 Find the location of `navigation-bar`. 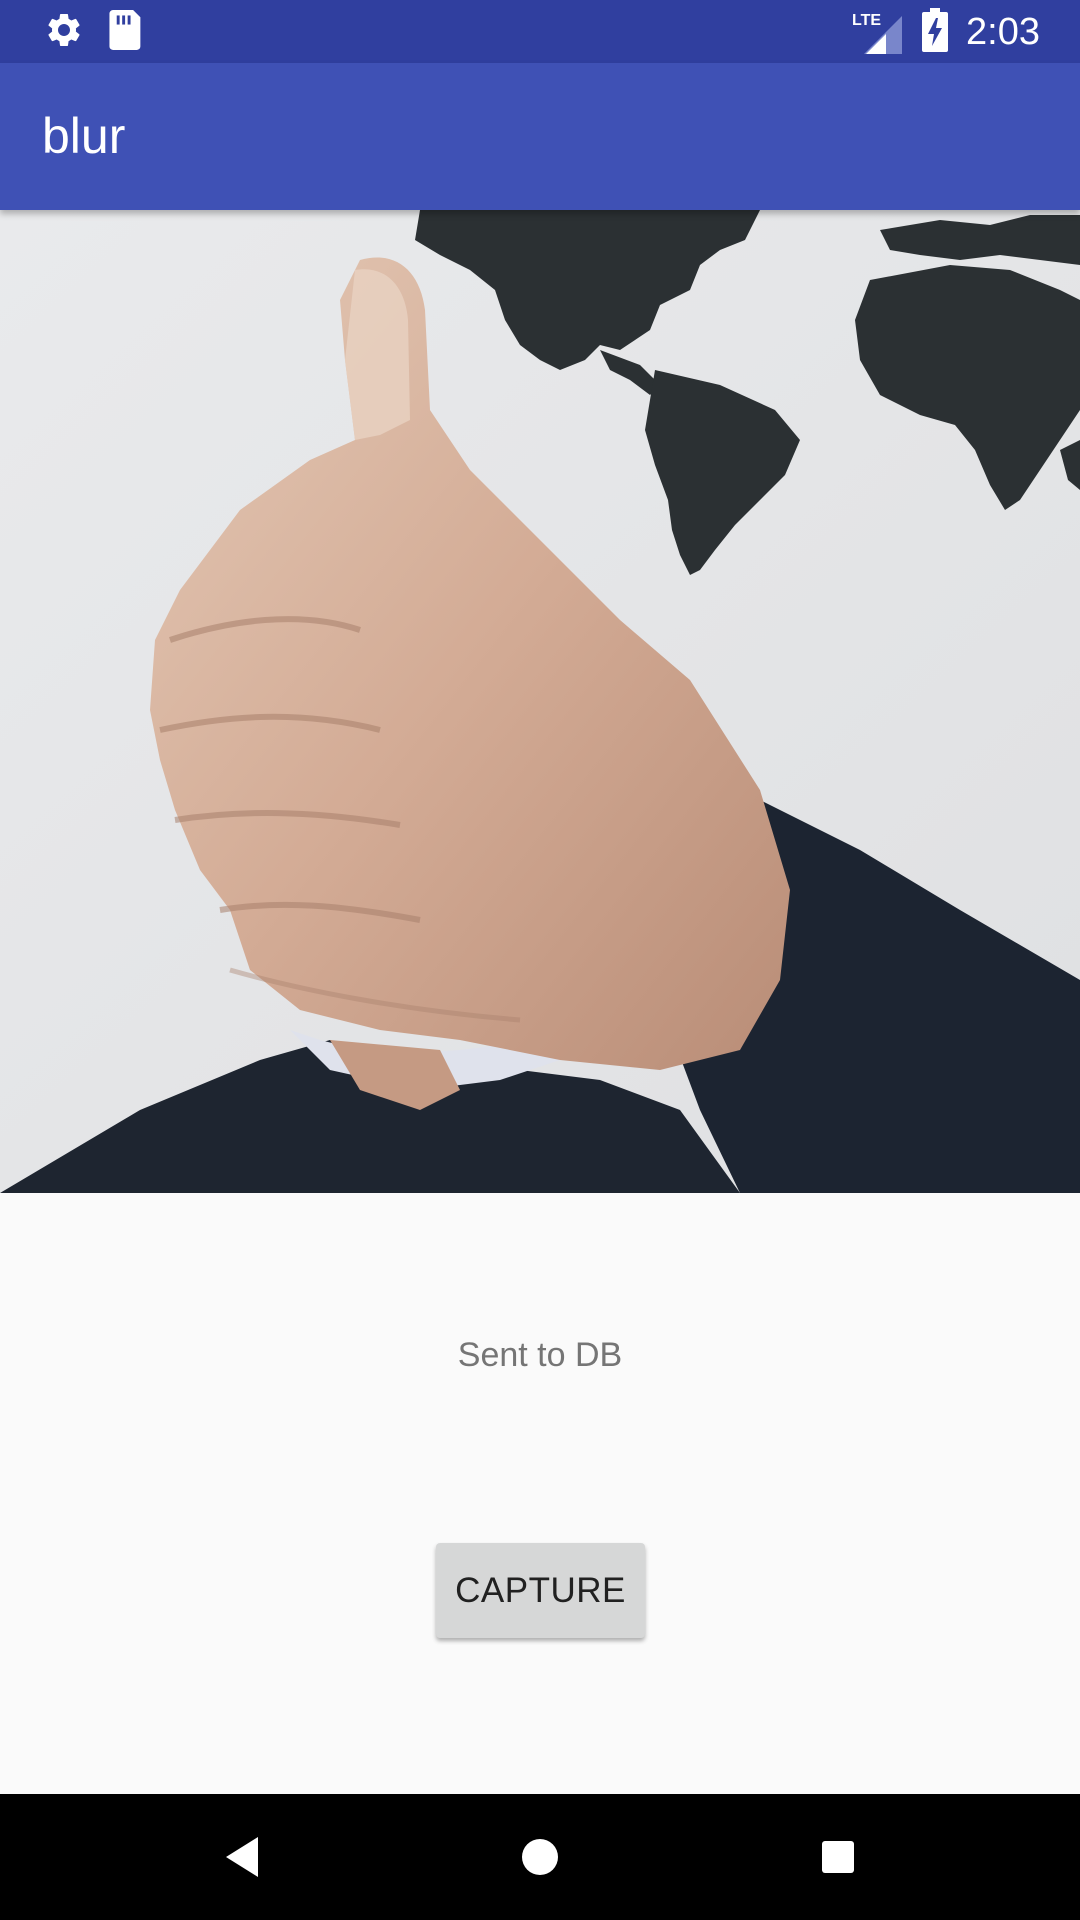

navigation-bar is located at coordinates (540, 1857).